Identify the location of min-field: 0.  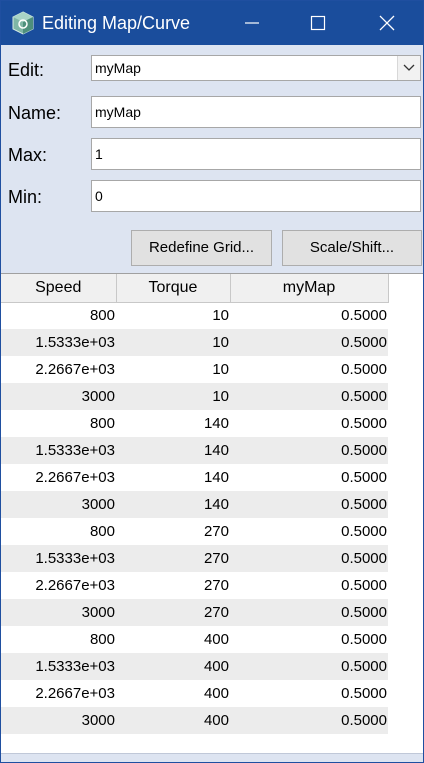
(256, 196).